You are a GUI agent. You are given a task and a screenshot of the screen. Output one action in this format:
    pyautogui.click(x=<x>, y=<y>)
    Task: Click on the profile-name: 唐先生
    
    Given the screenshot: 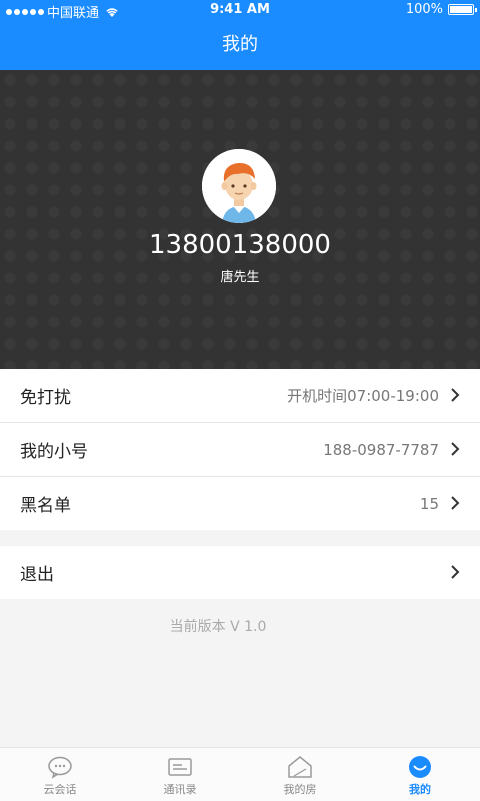 What is the action you would take?
    pyautogui.click(x=240, y=277)
    